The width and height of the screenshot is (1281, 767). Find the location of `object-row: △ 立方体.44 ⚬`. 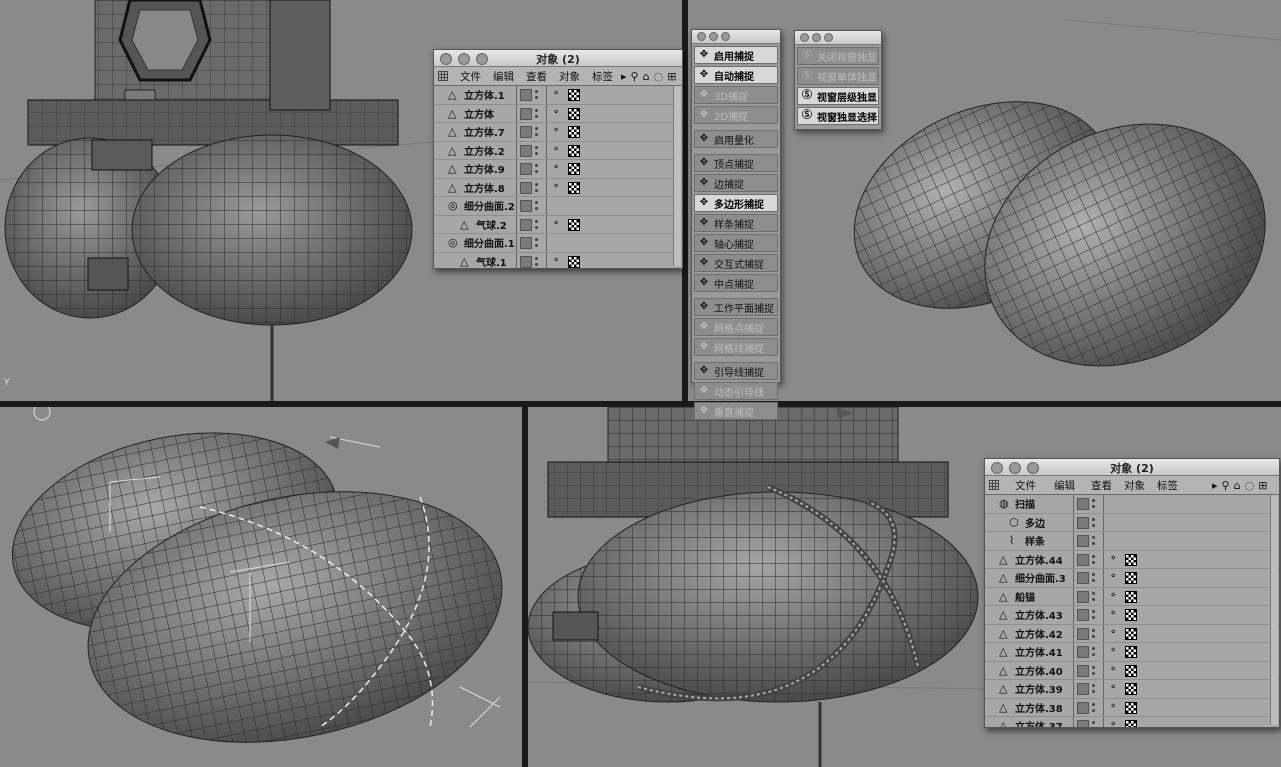

object-row: △ 立方体.44 ⚬ is located at coordinates (1132, 559).